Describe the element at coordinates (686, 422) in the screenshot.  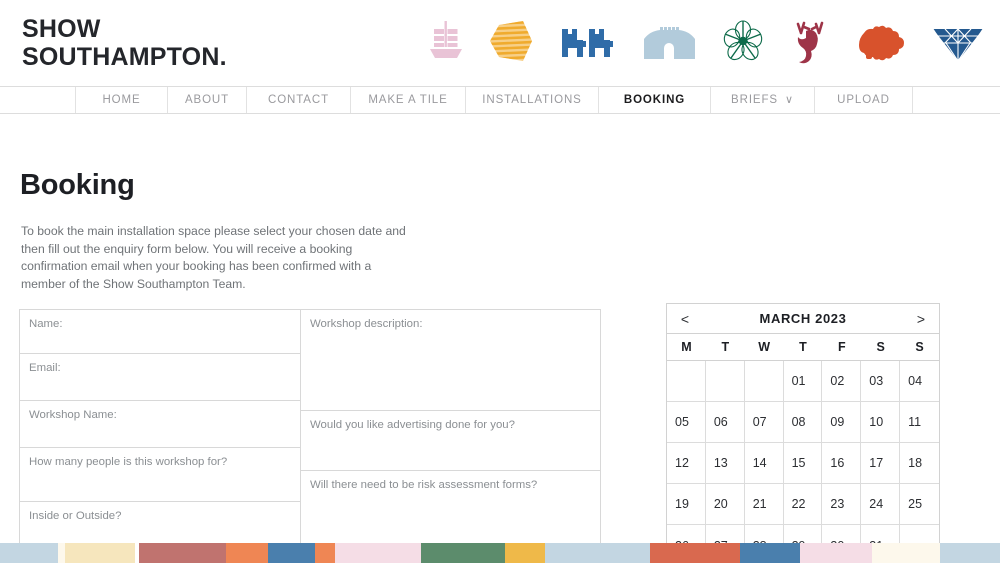
I see `calendar-day-cell: 05` at that location.